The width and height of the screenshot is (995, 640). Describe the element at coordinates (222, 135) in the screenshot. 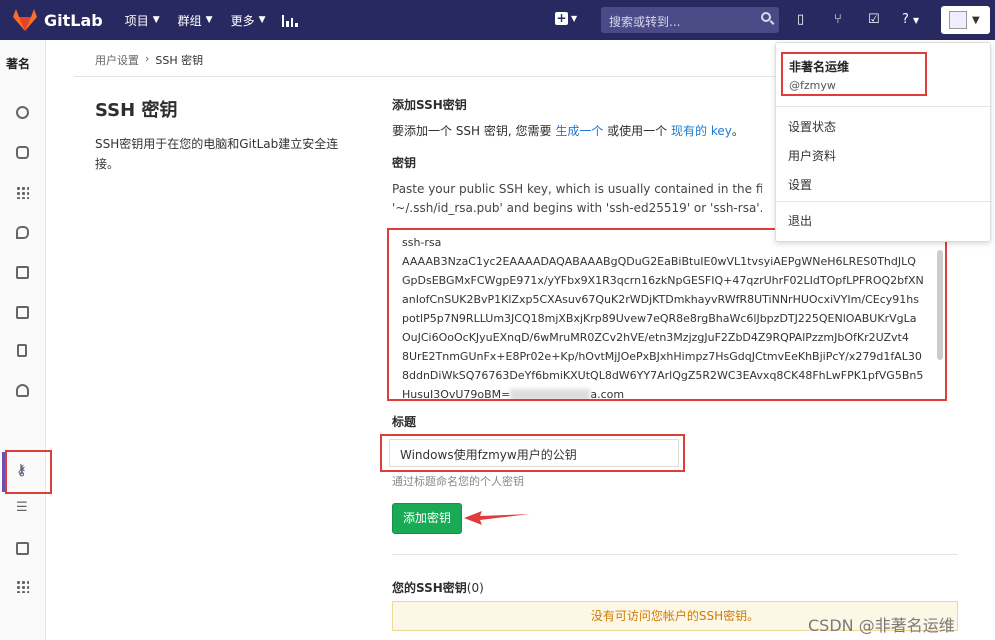

I see `page-intro: SSH 密钥 SSH密钥用于在您的电脑和GitLab建立安全连接。` at that location.